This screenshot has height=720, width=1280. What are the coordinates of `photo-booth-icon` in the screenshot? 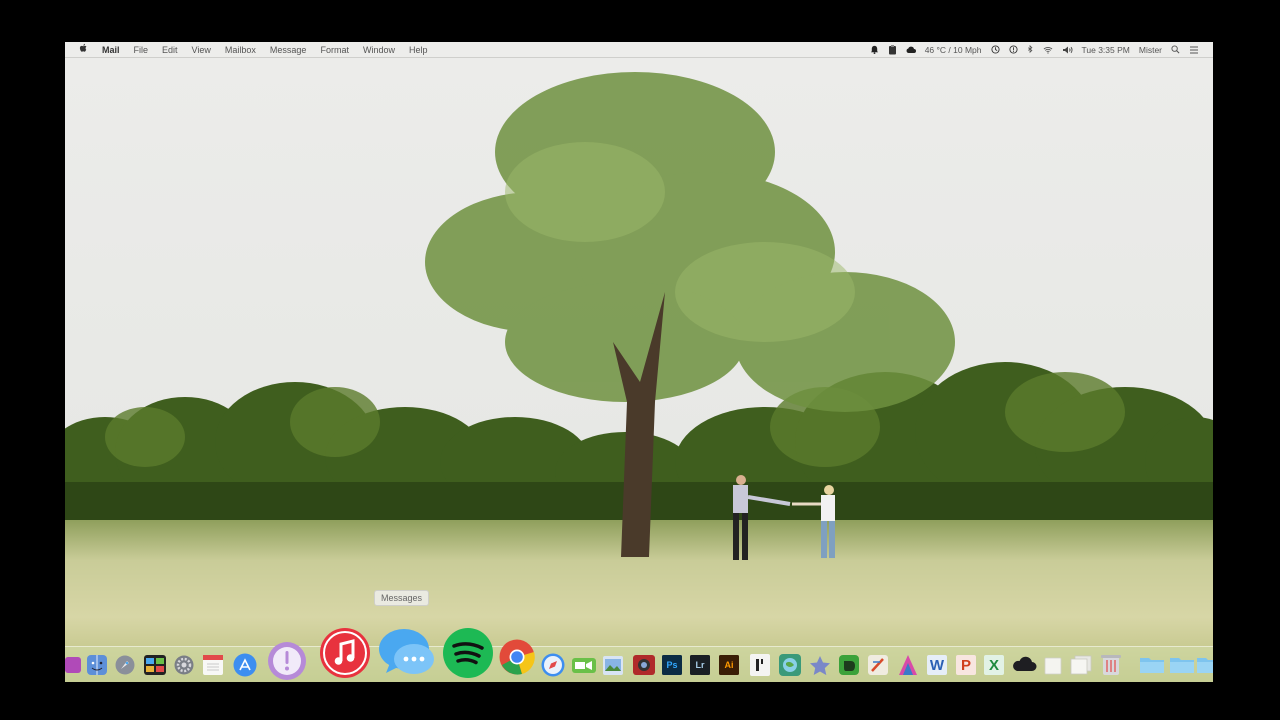 It's located at (644, 665).